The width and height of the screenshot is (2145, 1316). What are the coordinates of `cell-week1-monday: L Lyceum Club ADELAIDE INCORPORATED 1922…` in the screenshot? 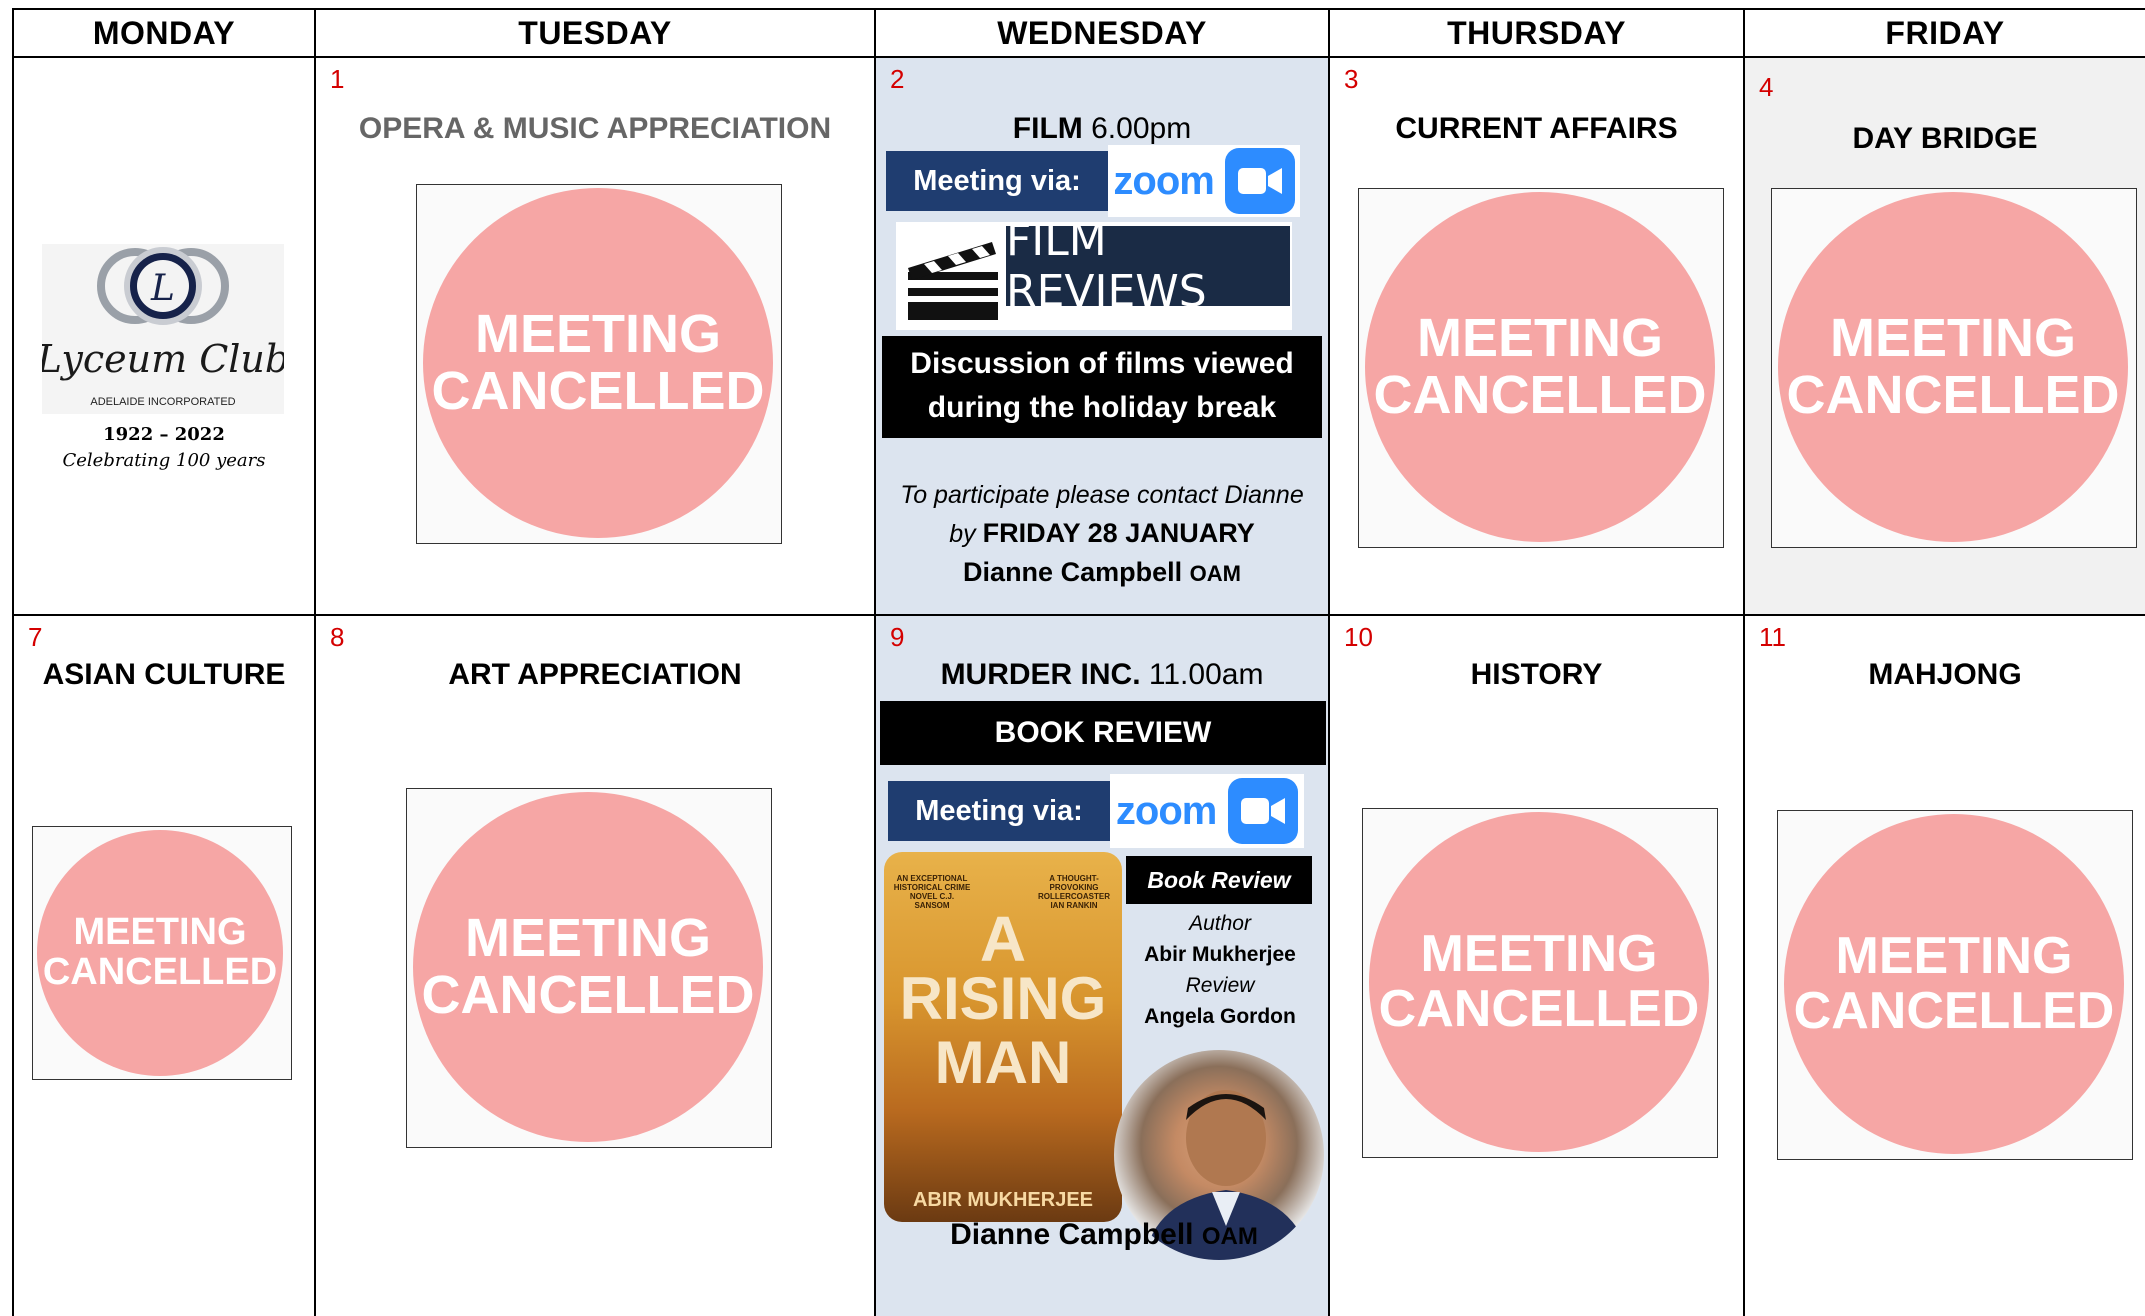 It's located at (164, 336).